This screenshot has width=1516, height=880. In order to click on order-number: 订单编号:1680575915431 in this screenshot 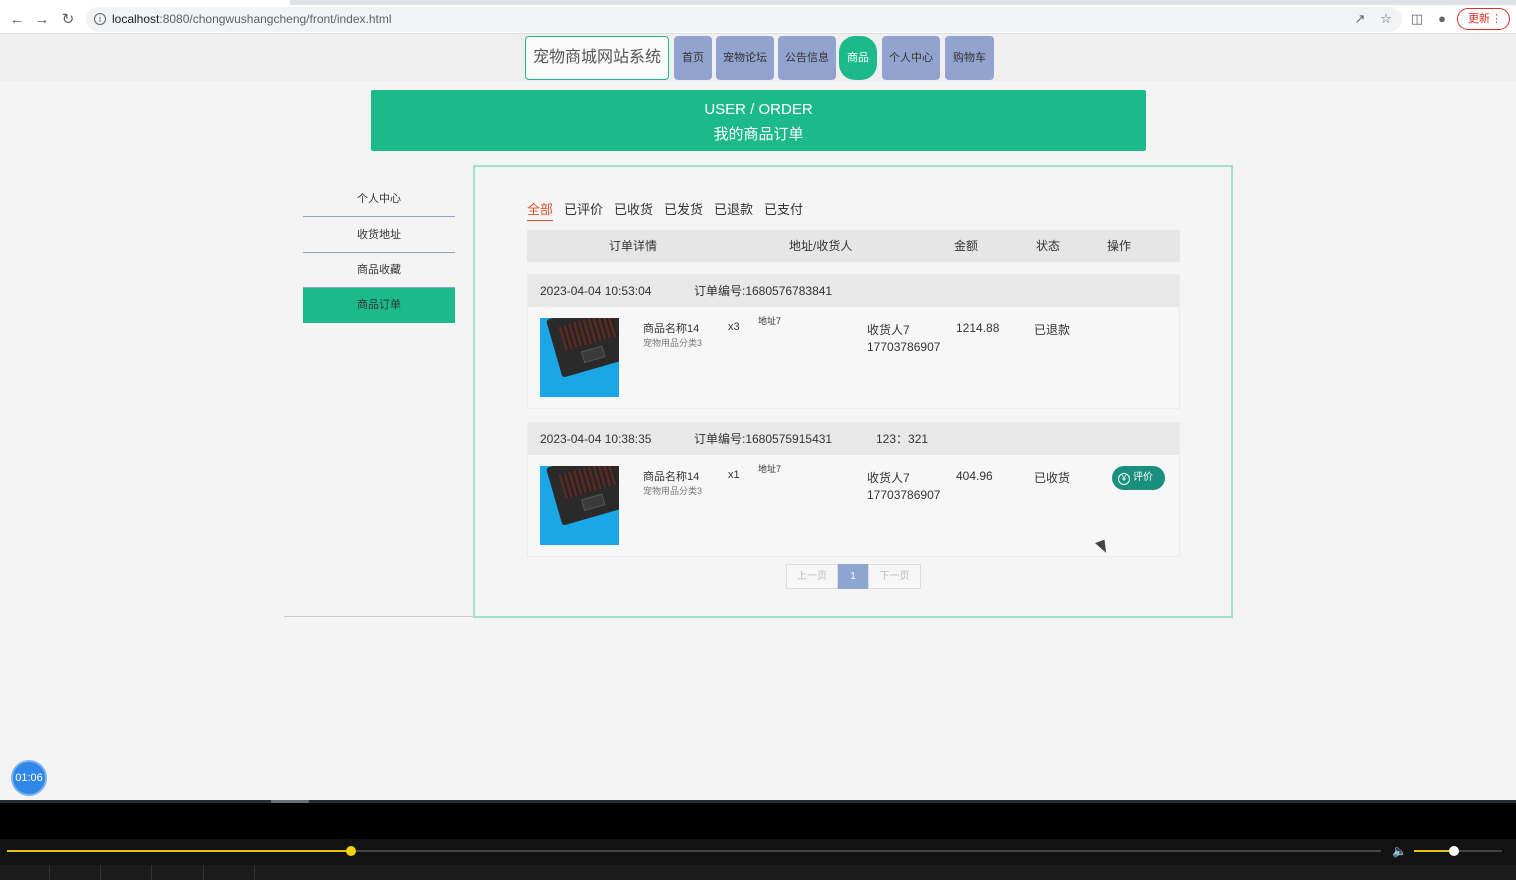, I will do `click(763, 439)`.